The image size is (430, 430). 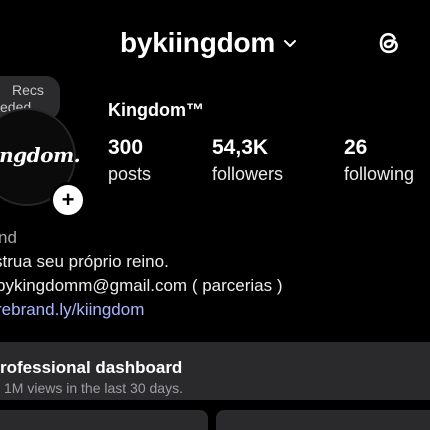 What do you see at coordinates (93, 388) in the screenshot?
I see `dashboard-subtitle: 1M views in the last 30 days.` at bounding box center [93, 388].